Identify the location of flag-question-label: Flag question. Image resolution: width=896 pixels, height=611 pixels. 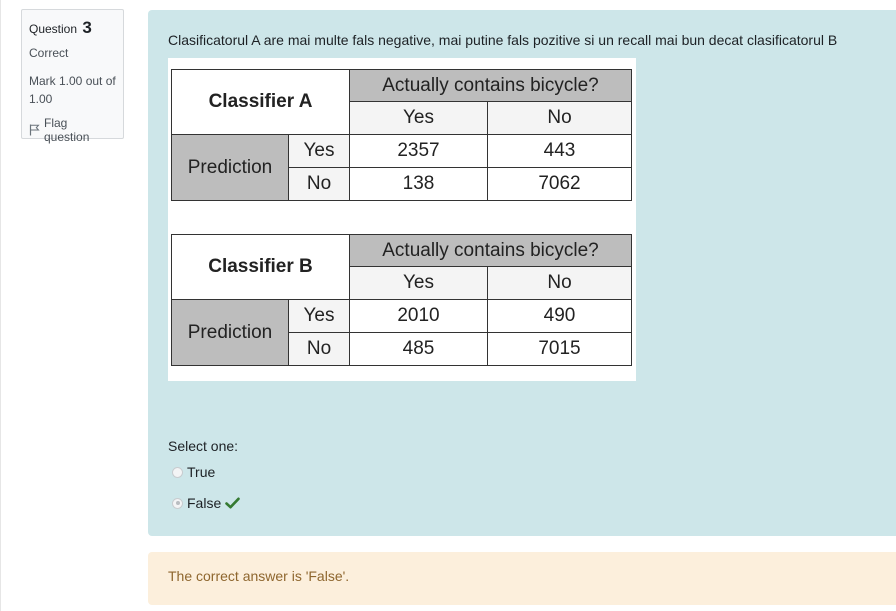
(67, 130).